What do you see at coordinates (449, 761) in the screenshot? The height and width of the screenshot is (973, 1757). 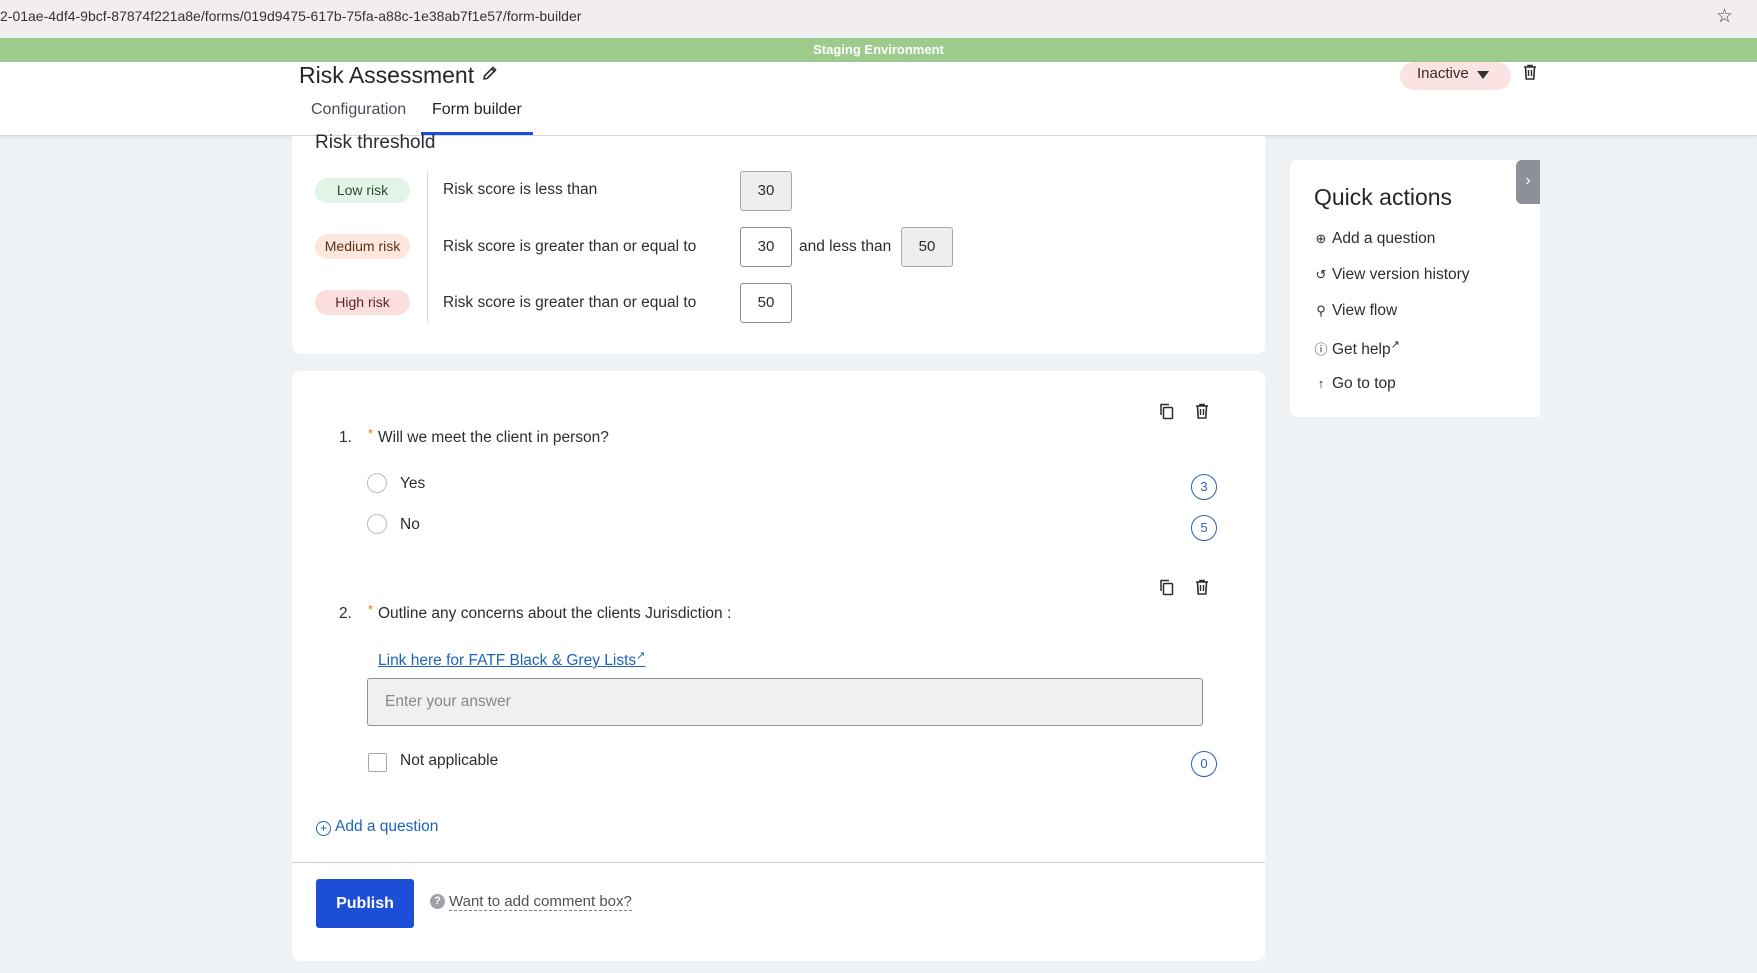 I see `not-applicable-label: Not applicable` at bounding box center [449, 761].